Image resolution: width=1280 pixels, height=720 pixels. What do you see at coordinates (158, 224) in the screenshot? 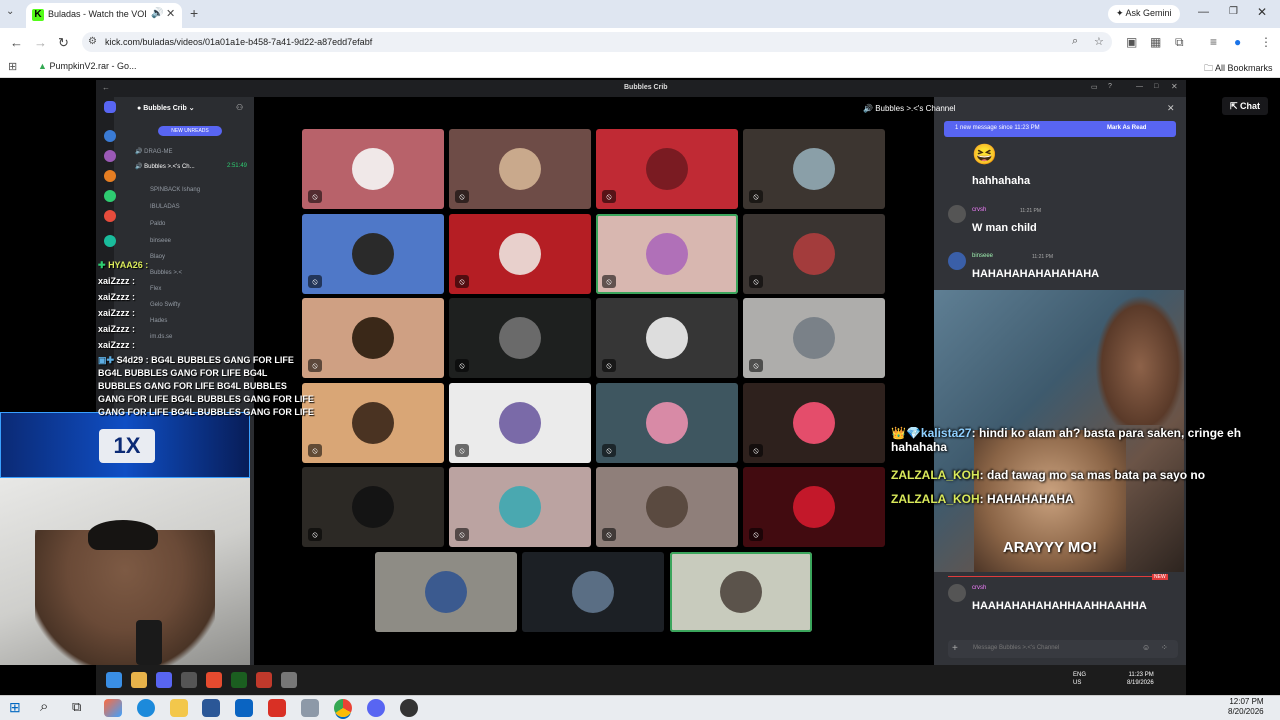
I see `voice-user-name: Paldo` at bounding box center [158, 224].